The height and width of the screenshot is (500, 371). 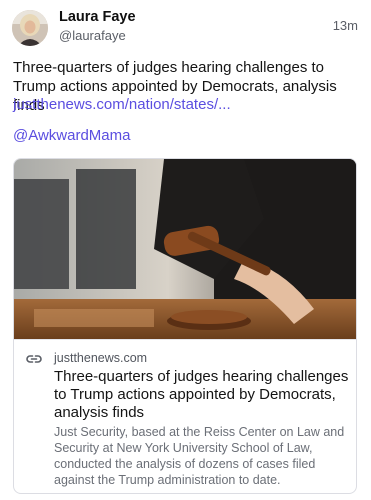 I want to click on author-name: Laura Faye, so click(x=97, y=17).